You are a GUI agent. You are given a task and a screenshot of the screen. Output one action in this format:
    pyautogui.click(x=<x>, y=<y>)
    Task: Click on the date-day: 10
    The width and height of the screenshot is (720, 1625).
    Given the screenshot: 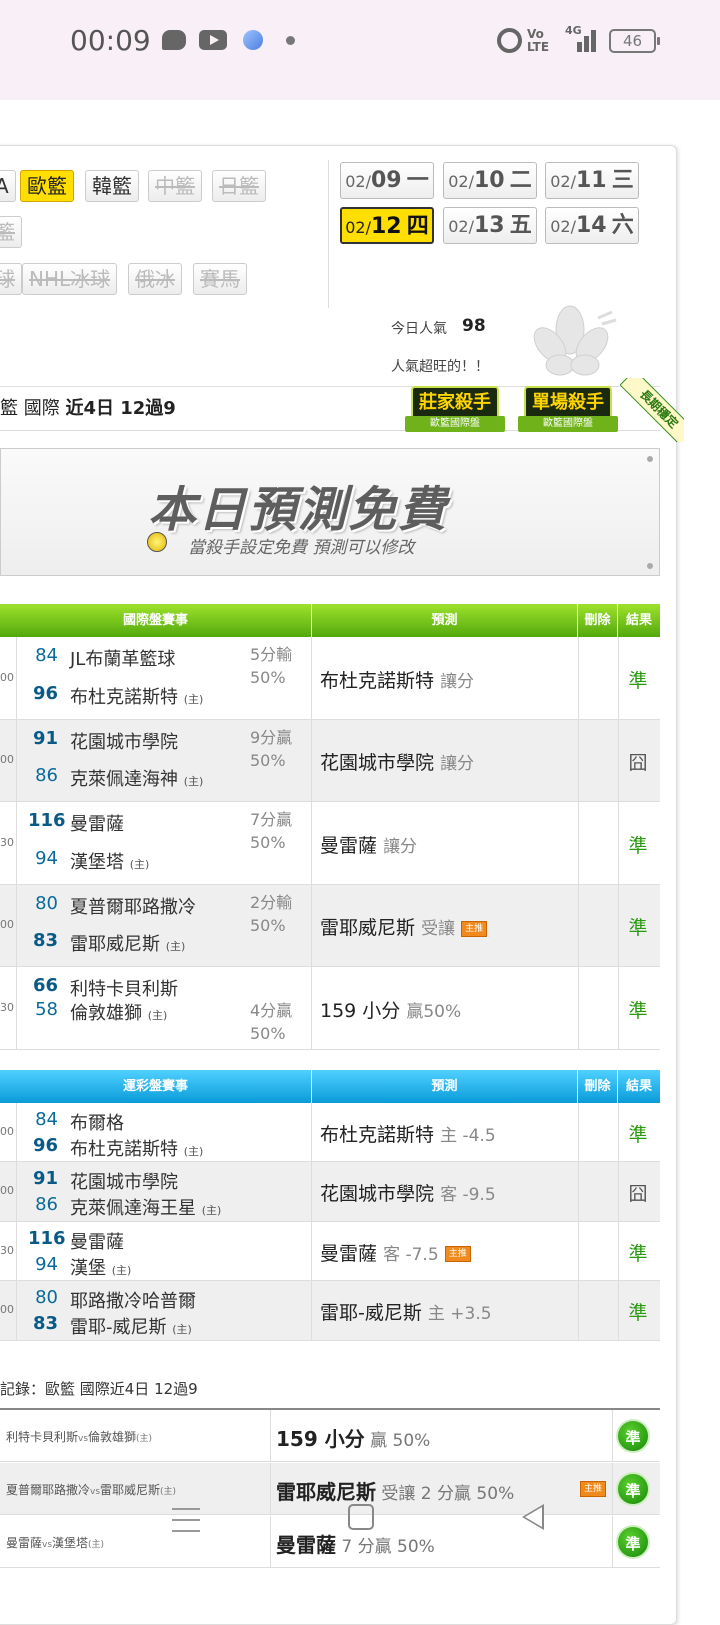 What is the action you would take?
    pyautogui.click(x=489, y=180)
    